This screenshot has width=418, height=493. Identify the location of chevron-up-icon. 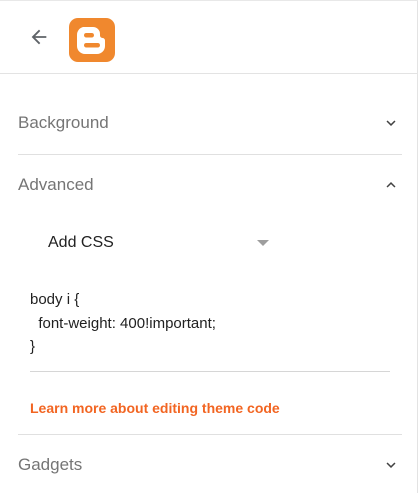
(391, 185).